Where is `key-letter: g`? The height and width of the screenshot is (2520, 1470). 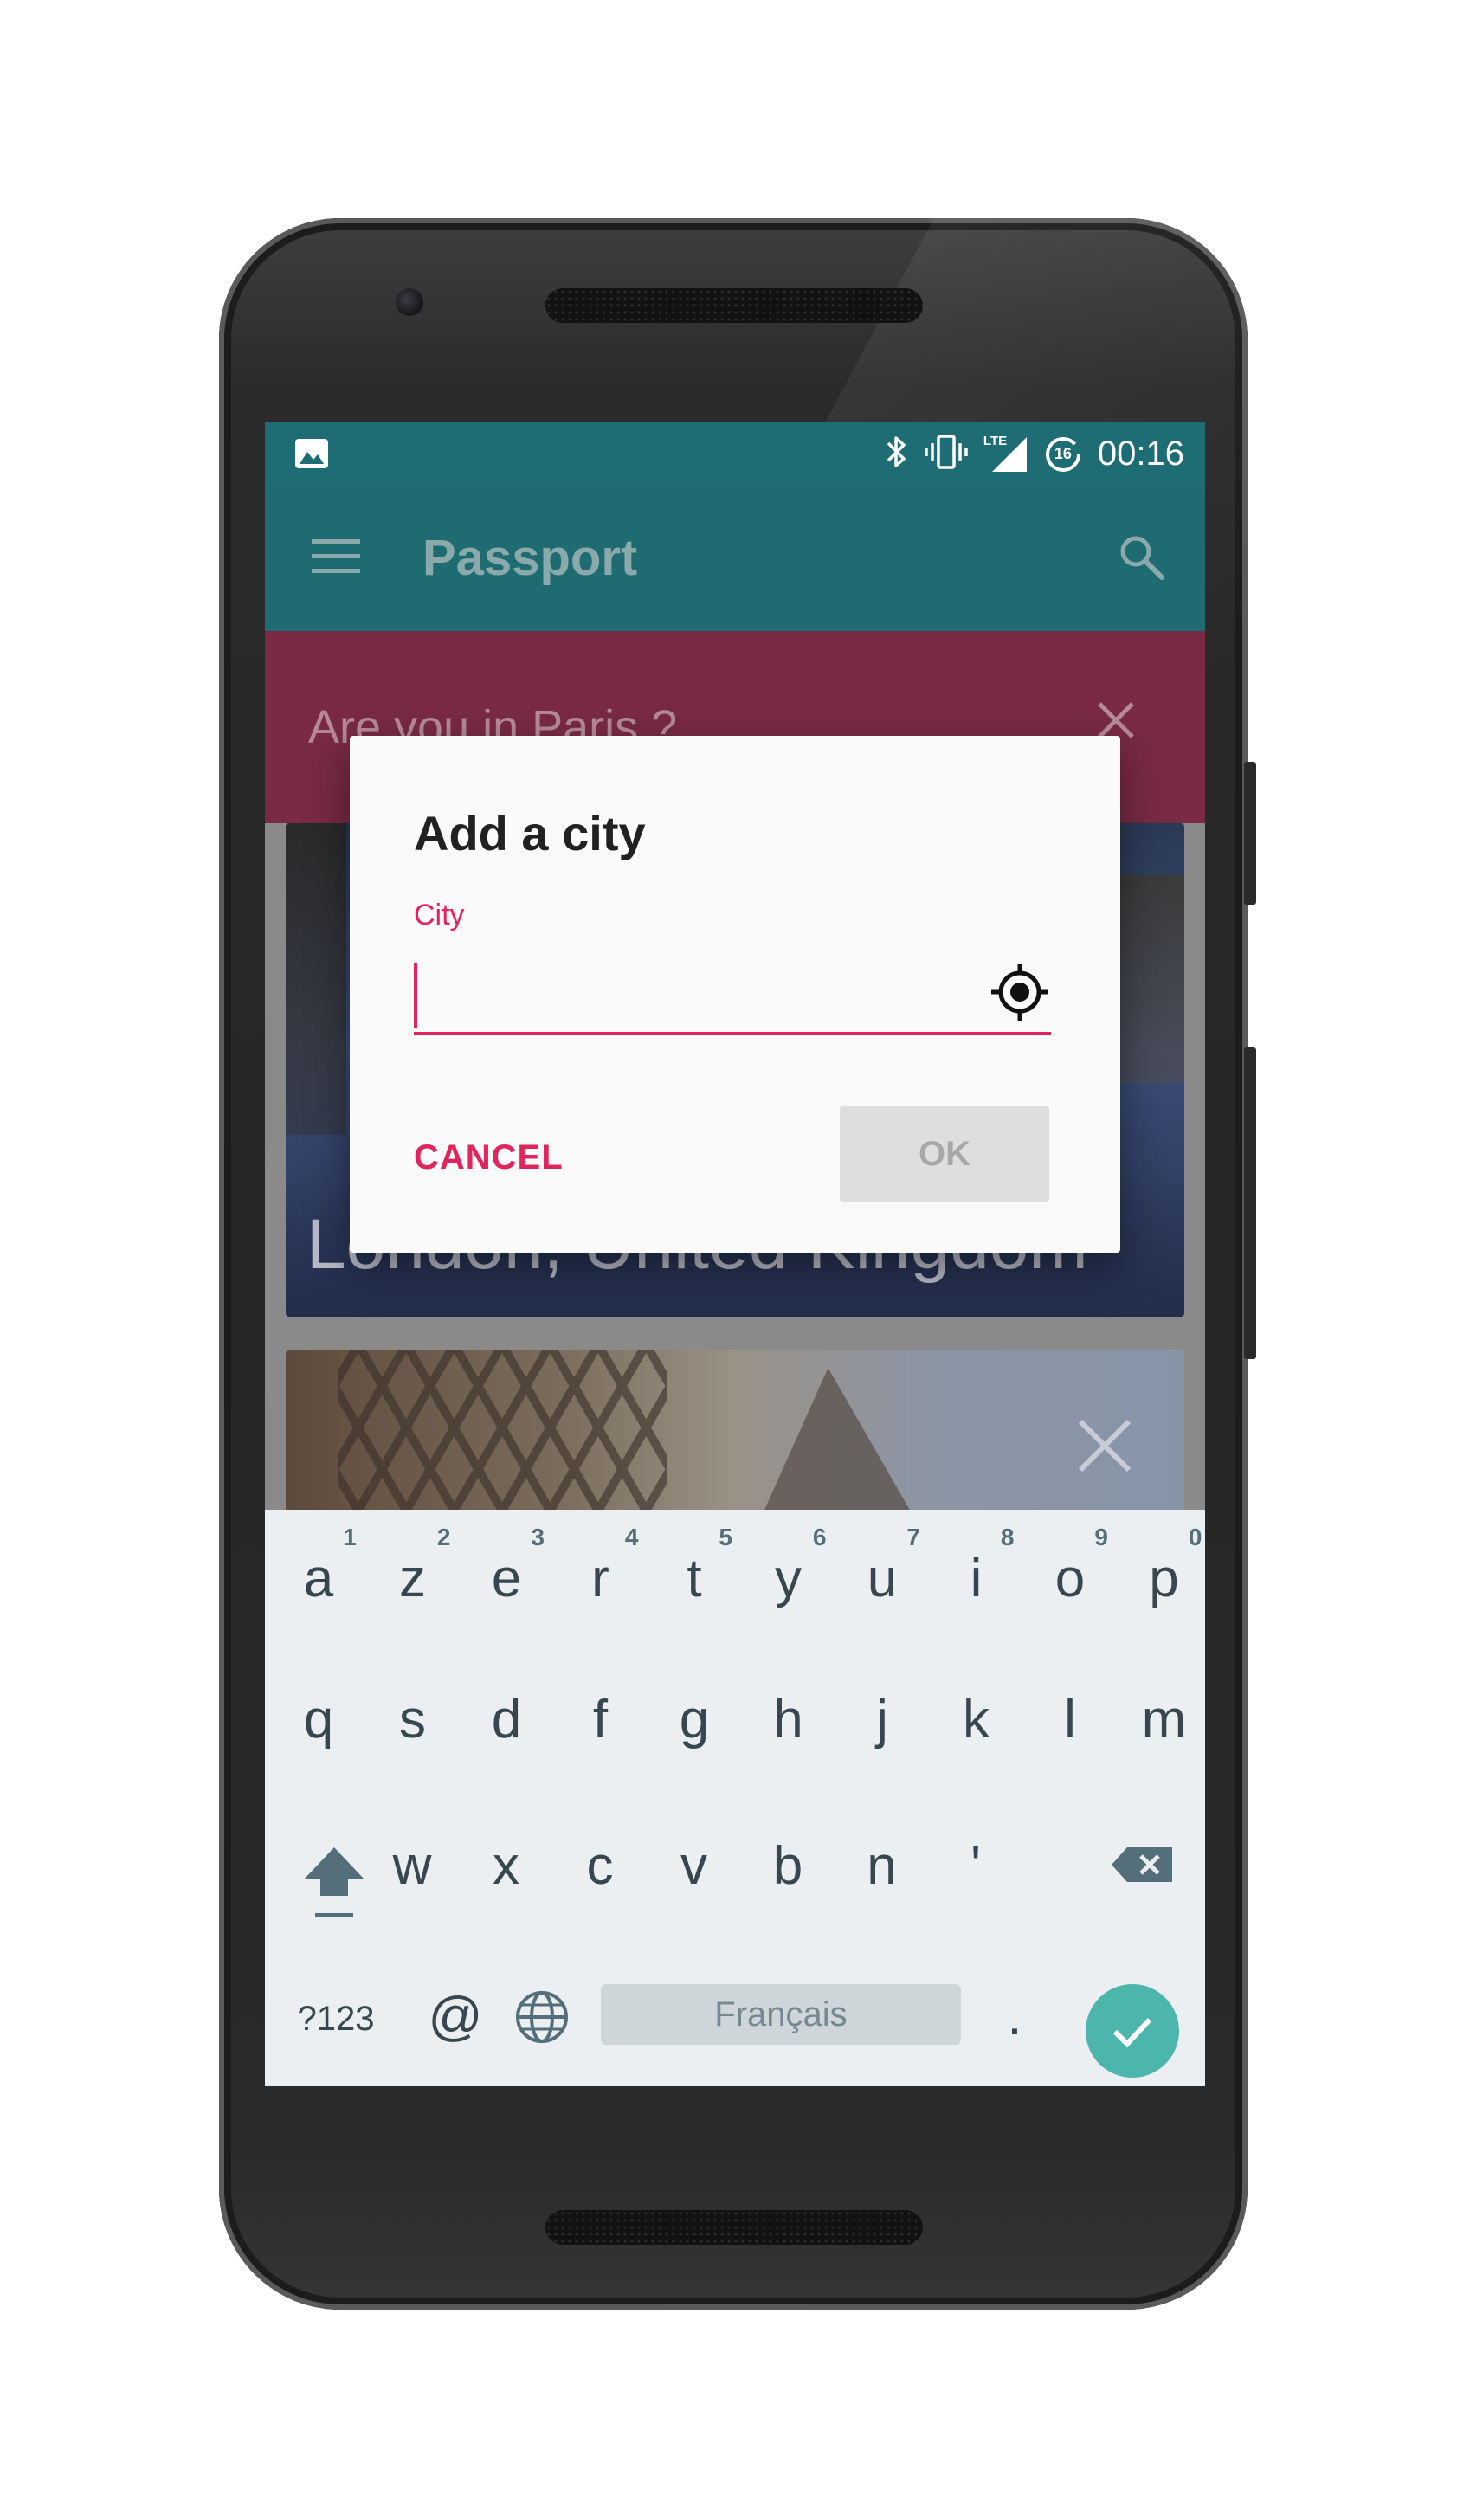
key-letter: g is located at coordinates (695, 1720).